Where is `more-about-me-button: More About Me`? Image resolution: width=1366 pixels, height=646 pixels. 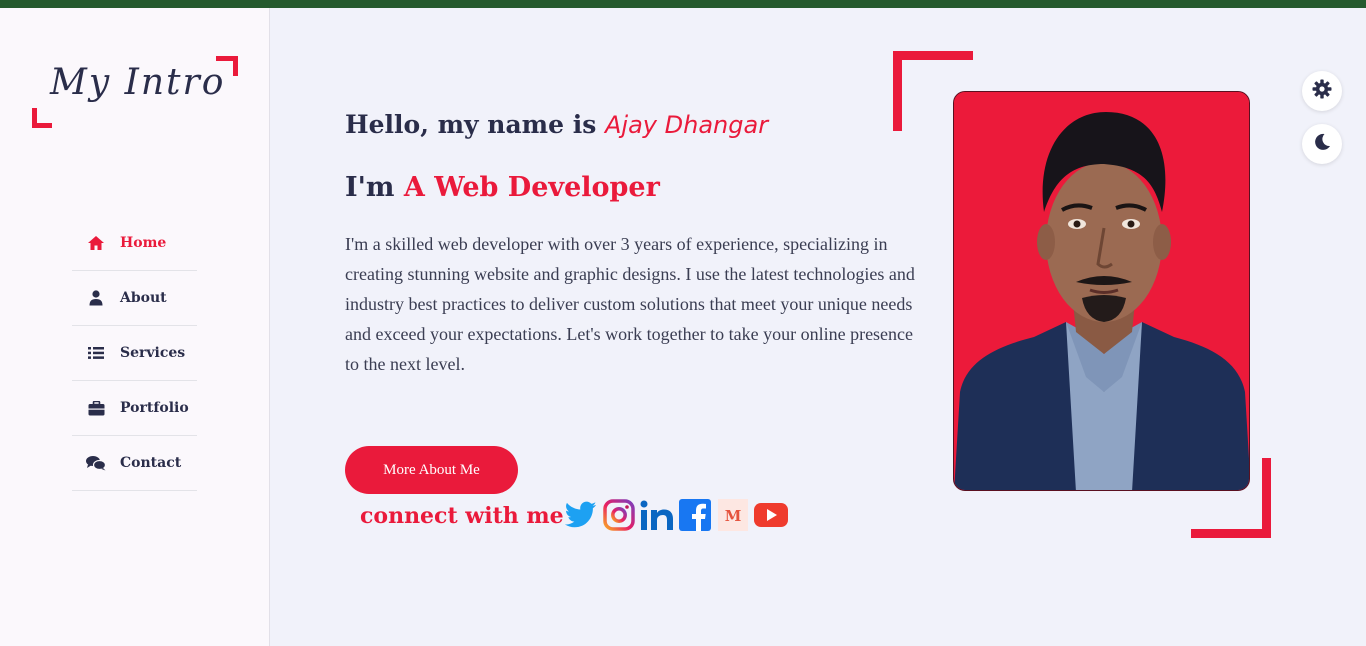
more-about-me-button: More About Me is located at coordinates (431, 470).